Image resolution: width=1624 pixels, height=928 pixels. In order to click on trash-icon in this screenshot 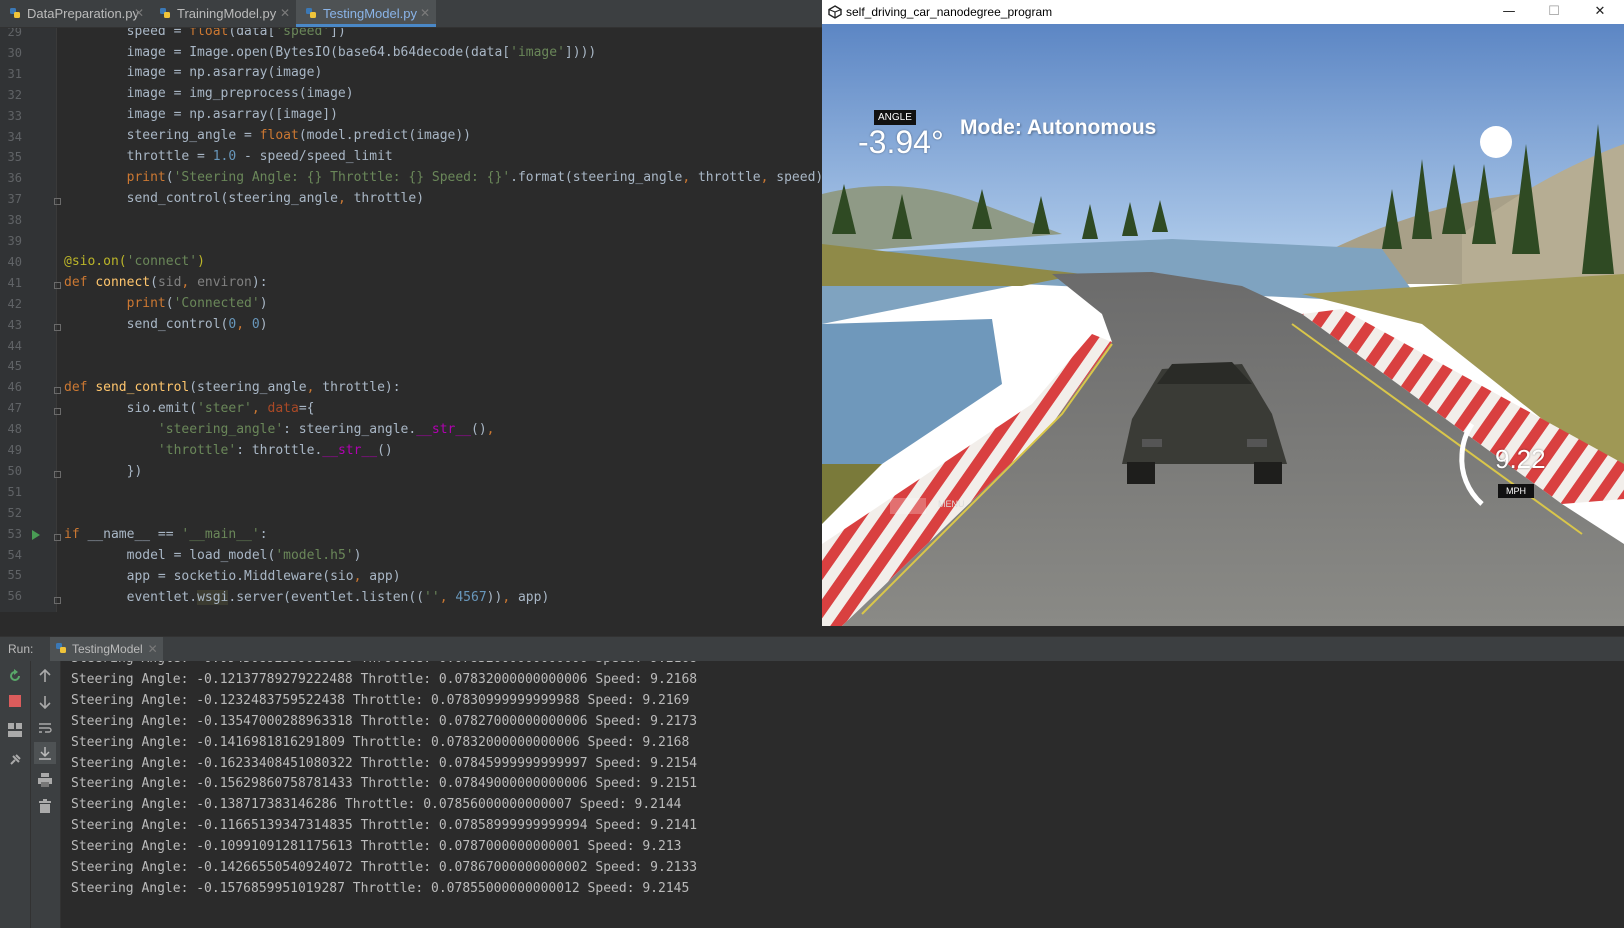, I will do `click(45, 806)`.